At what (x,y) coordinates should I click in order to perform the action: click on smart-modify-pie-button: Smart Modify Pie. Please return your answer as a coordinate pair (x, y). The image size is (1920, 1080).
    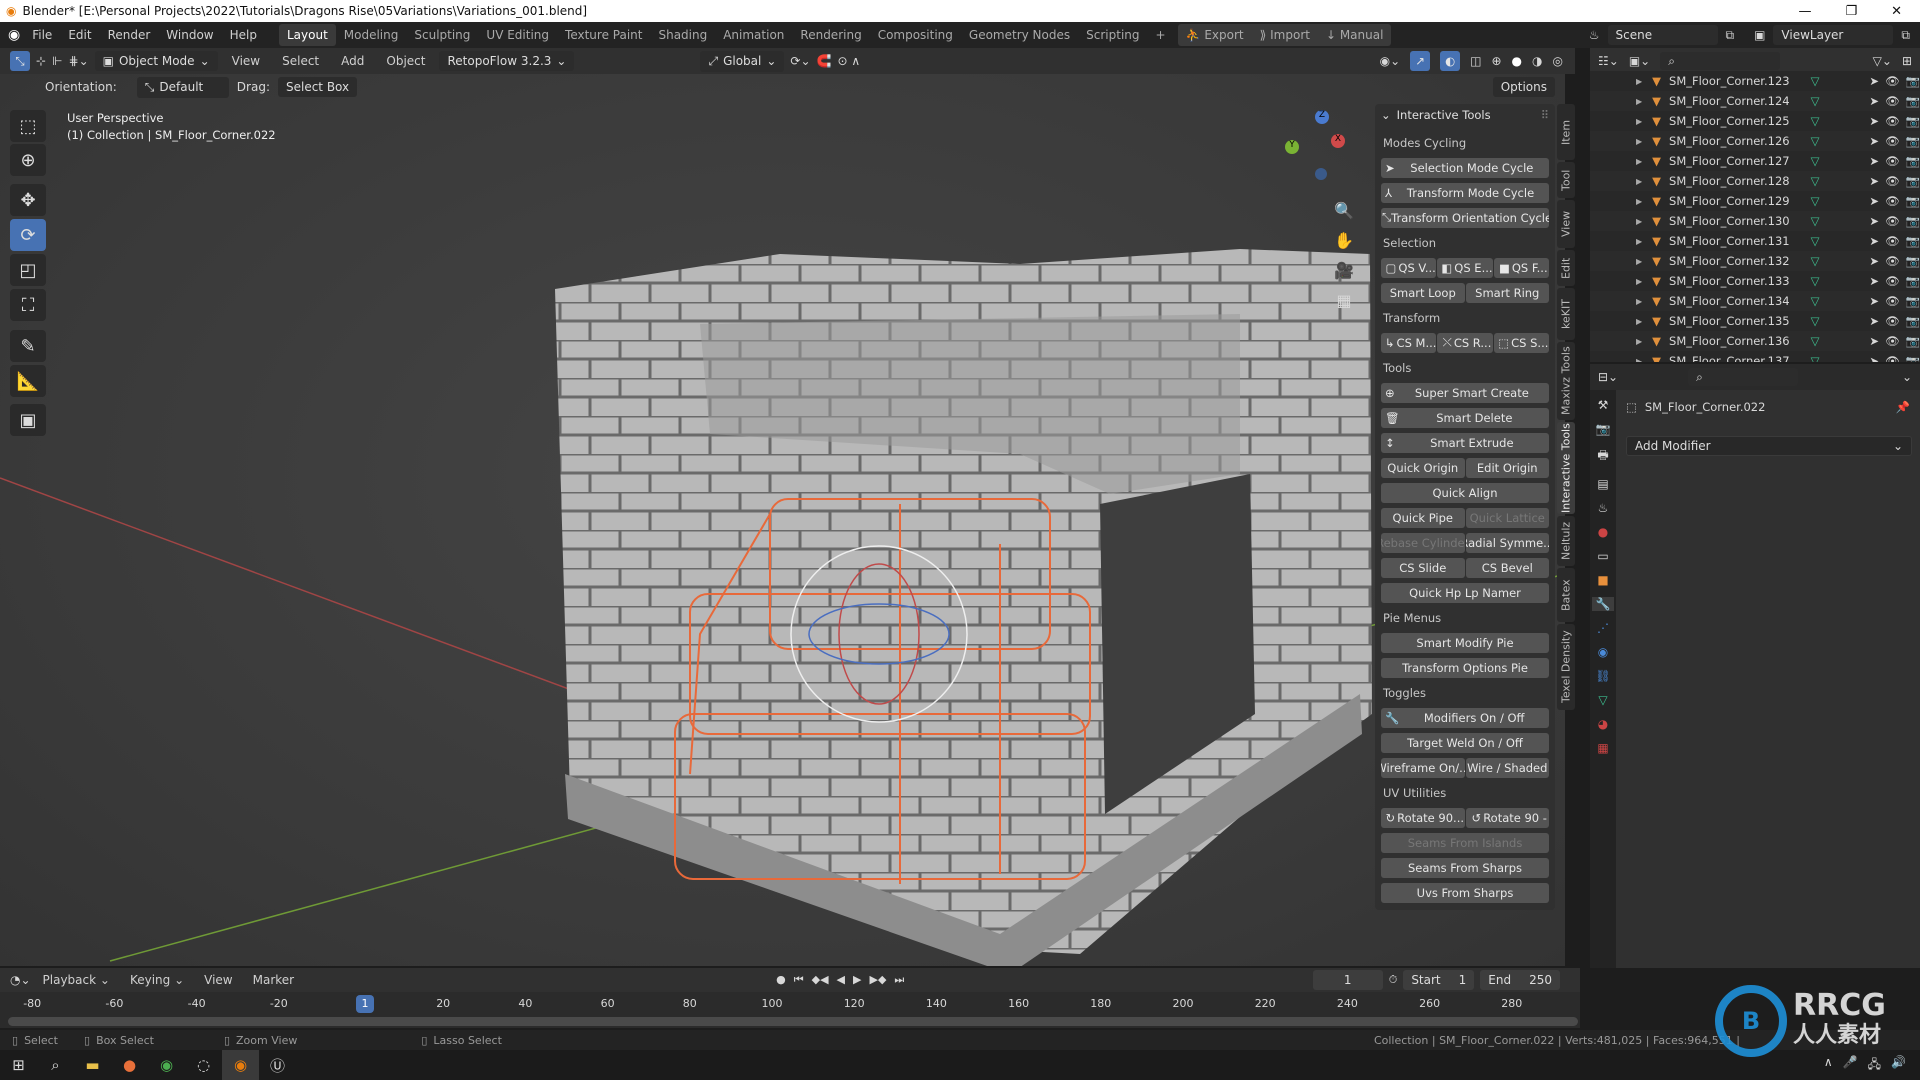
    Looking at the image, I should click on (1465, 642).